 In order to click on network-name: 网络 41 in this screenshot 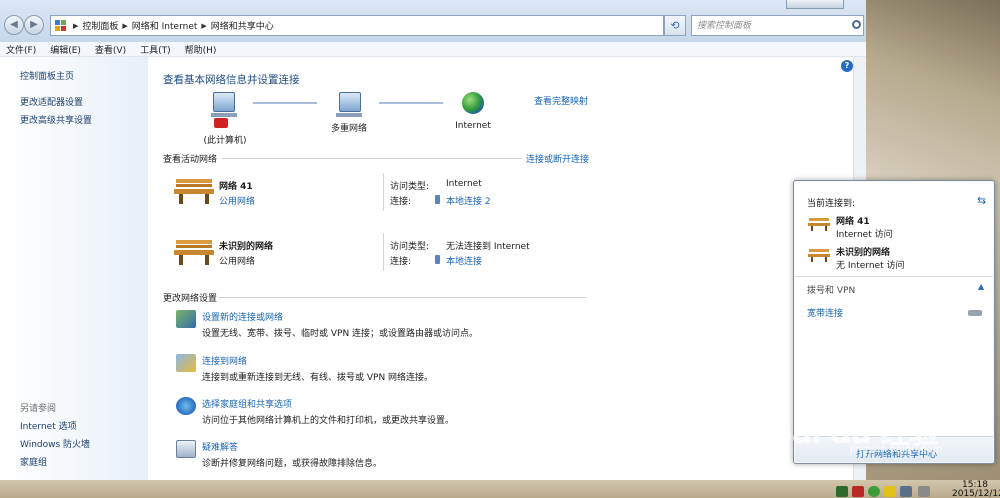, I will do `click(236, 187)`.